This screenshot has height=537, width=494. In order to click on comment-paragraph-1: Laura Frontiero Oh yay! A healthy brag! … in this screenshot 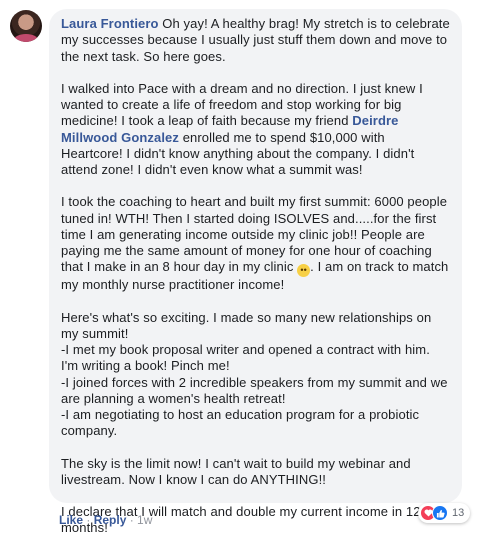, I will do `click(255, 40)`.